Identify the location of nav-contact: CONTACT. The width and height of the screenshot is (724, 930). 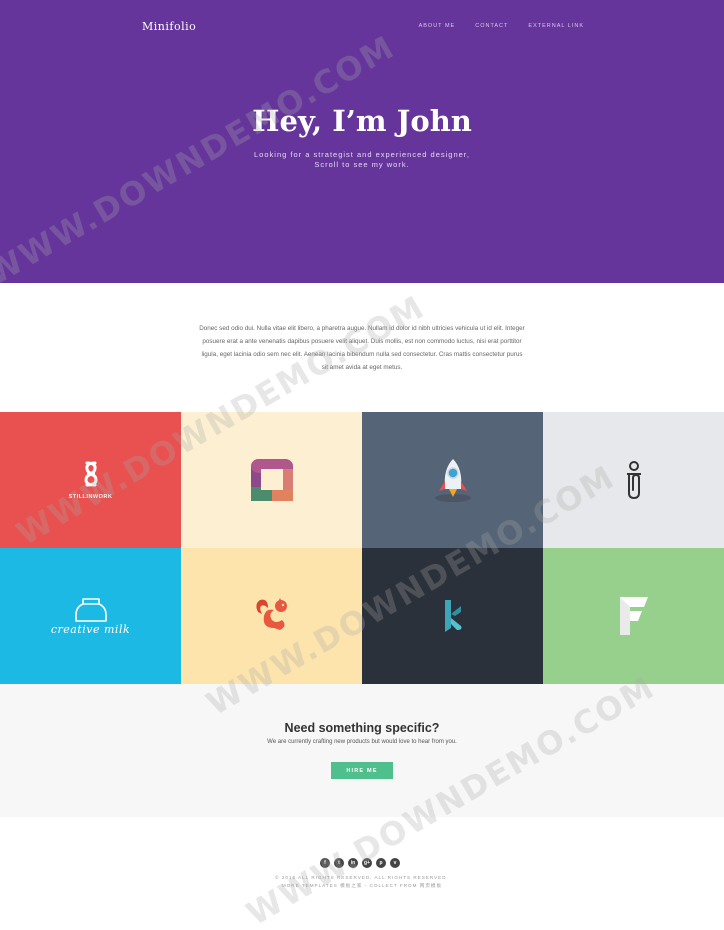
(491, 26).